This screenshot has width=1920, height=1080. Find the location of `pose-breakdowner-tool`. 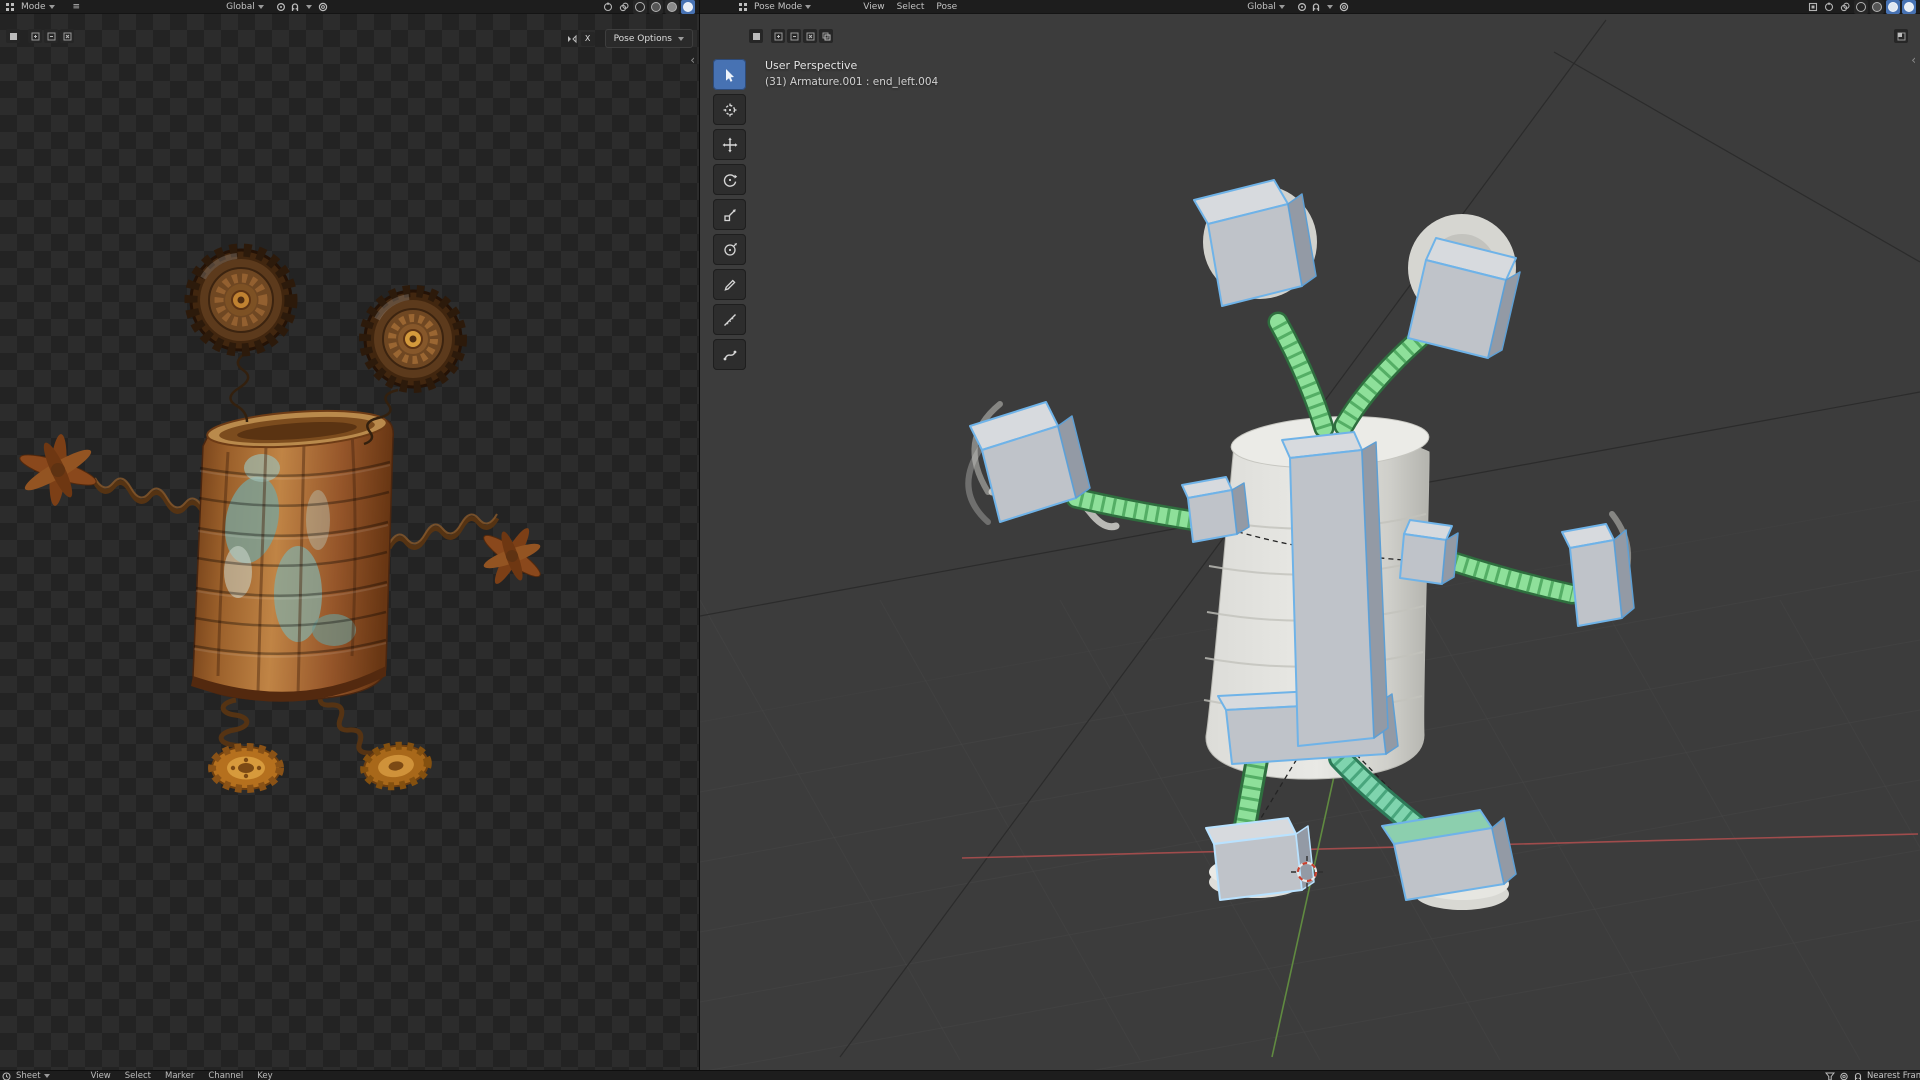

pose-breakdowner-tool is located at coordinates (729, 354).